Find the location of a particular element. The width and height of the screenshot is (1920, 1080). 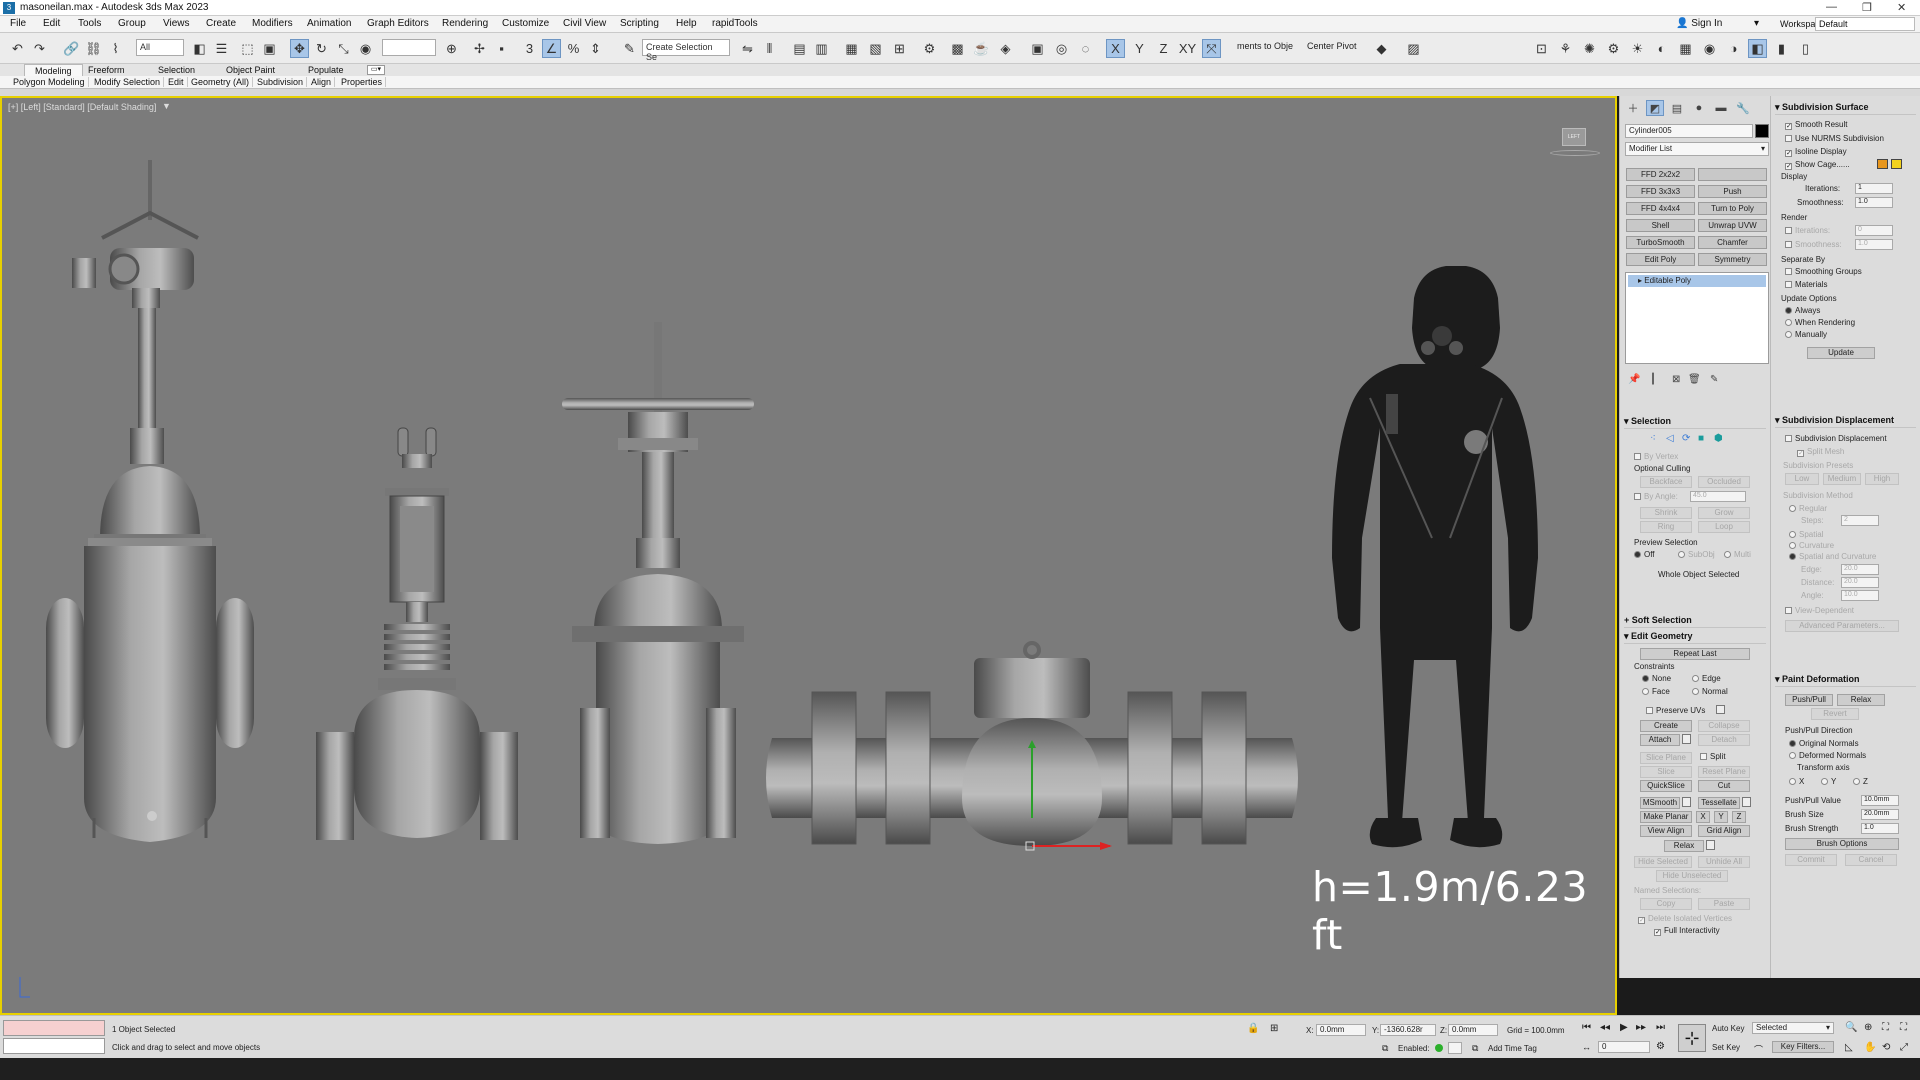

remove-modifier-icon: 🗑 is located at coordinates (1694, 379).